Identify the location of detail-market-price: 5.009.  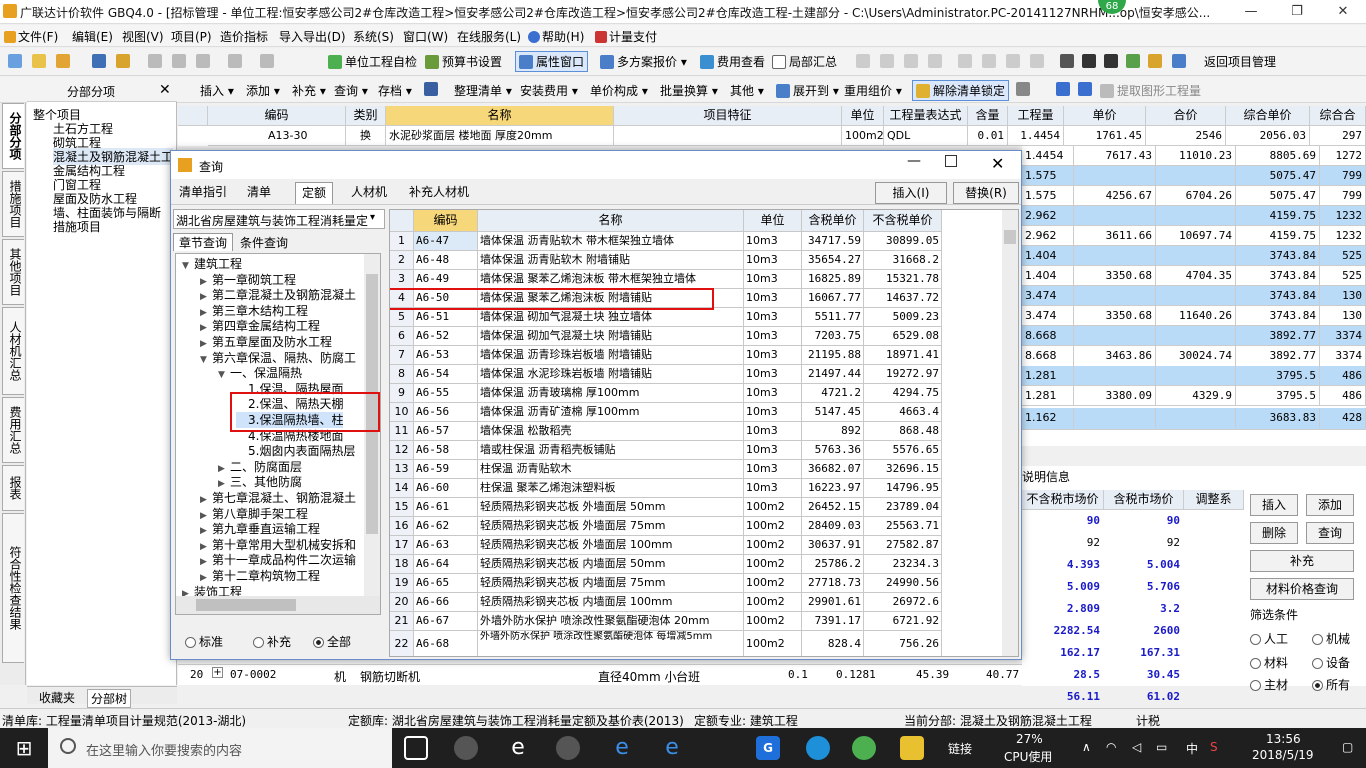
(1061, 586).